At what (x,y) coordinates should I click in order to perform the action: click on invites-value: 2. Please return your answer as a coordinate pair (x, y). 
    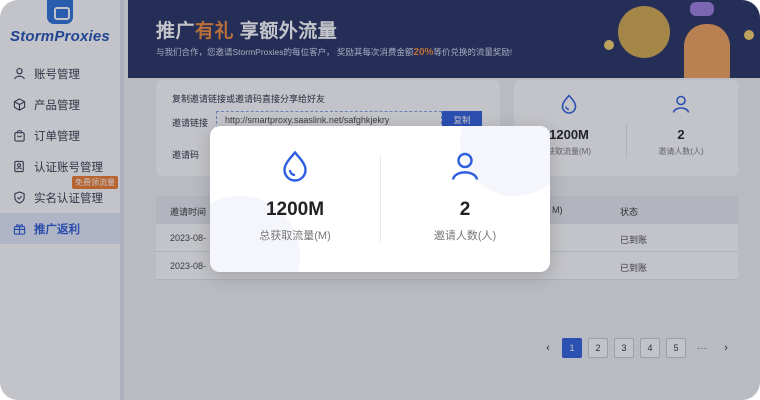
    Looking at the image, I should click on (465, 209).